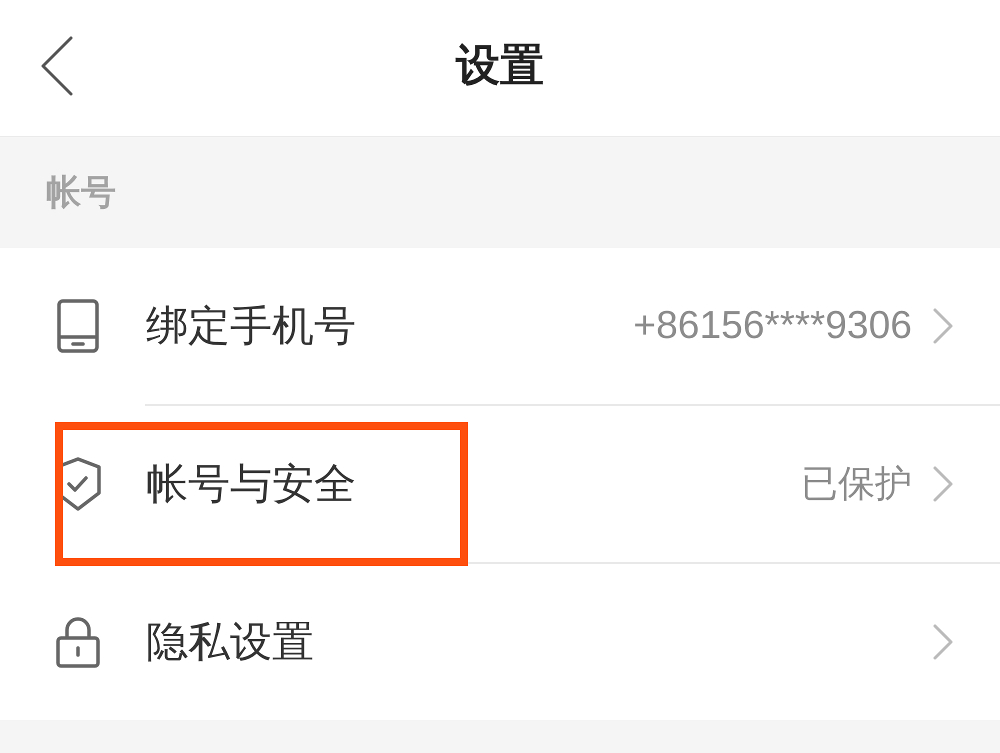 This screenshot has height=753, width=1000. What do you see at coordinates (500, 65) in the screenshot?
I see `page-title: 设置` at bounding box center [500, 65].